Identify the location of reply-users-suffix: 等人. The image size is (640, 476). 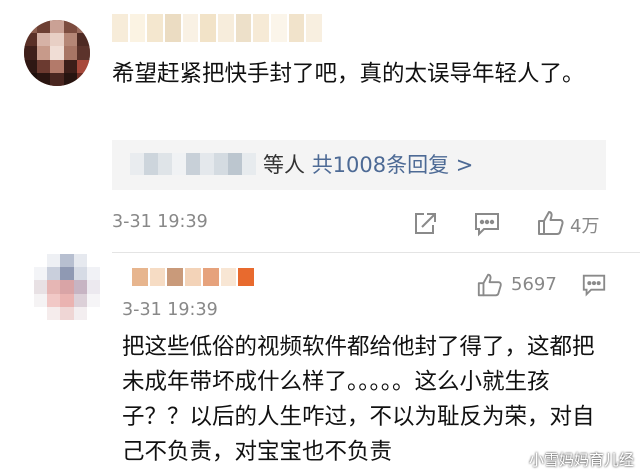
(284, 165).